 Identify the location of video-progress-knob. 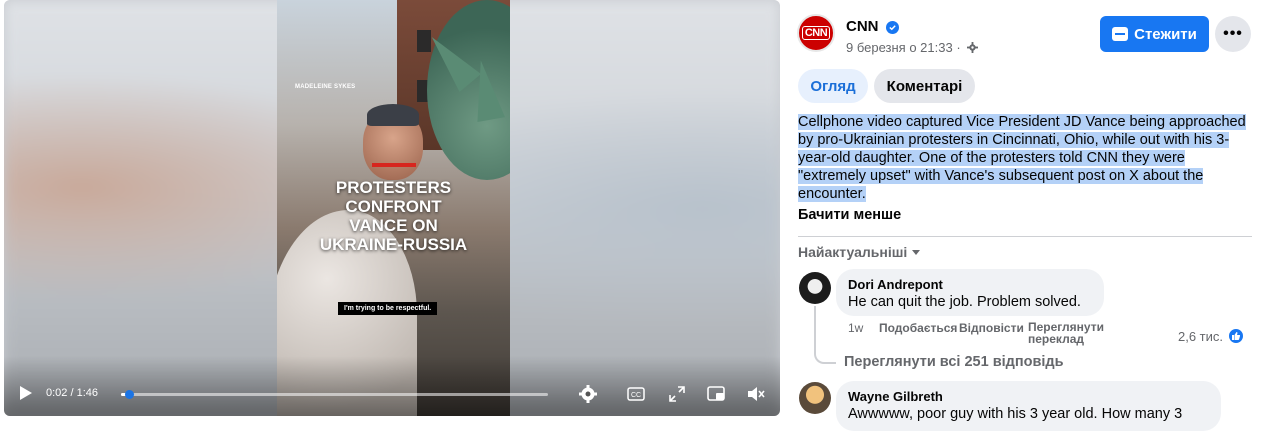
(129, 394).